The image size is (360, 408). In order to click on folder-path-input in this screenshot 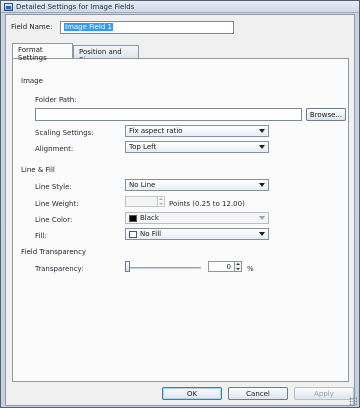, I will do `click(168, 114)`.